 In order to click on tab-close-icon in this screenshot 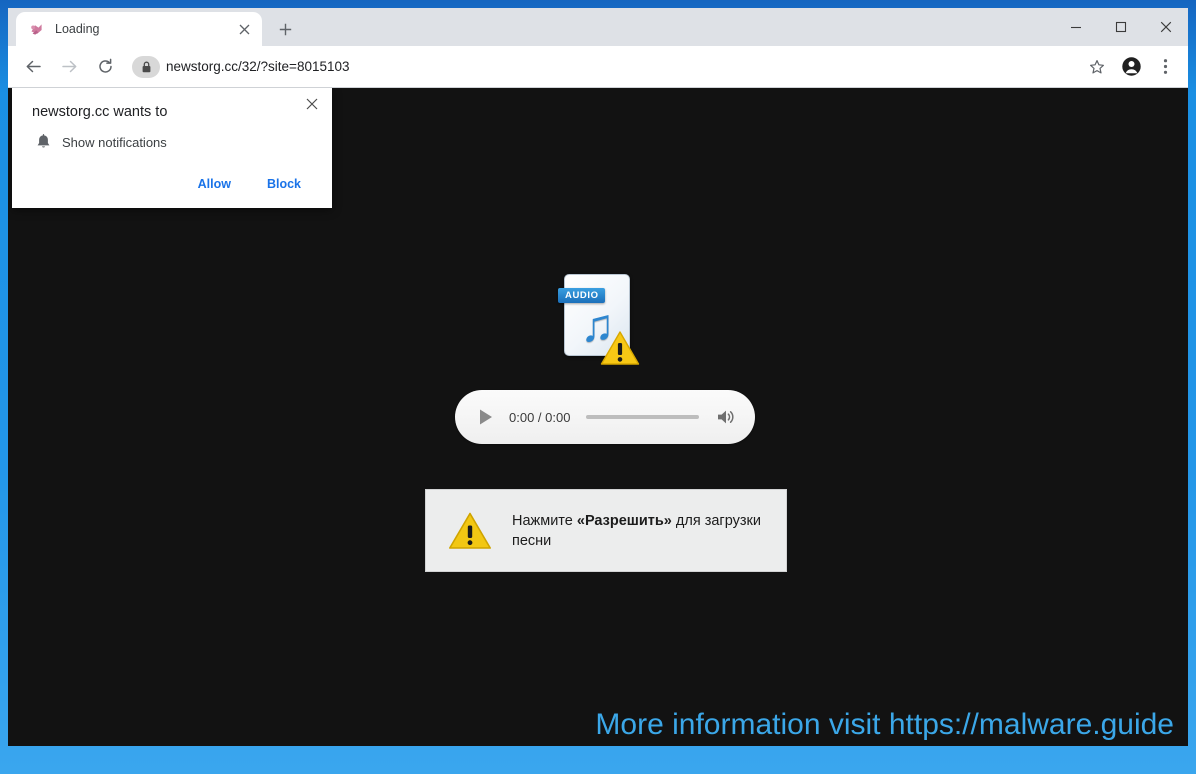, I will do `click(244, 29)`.